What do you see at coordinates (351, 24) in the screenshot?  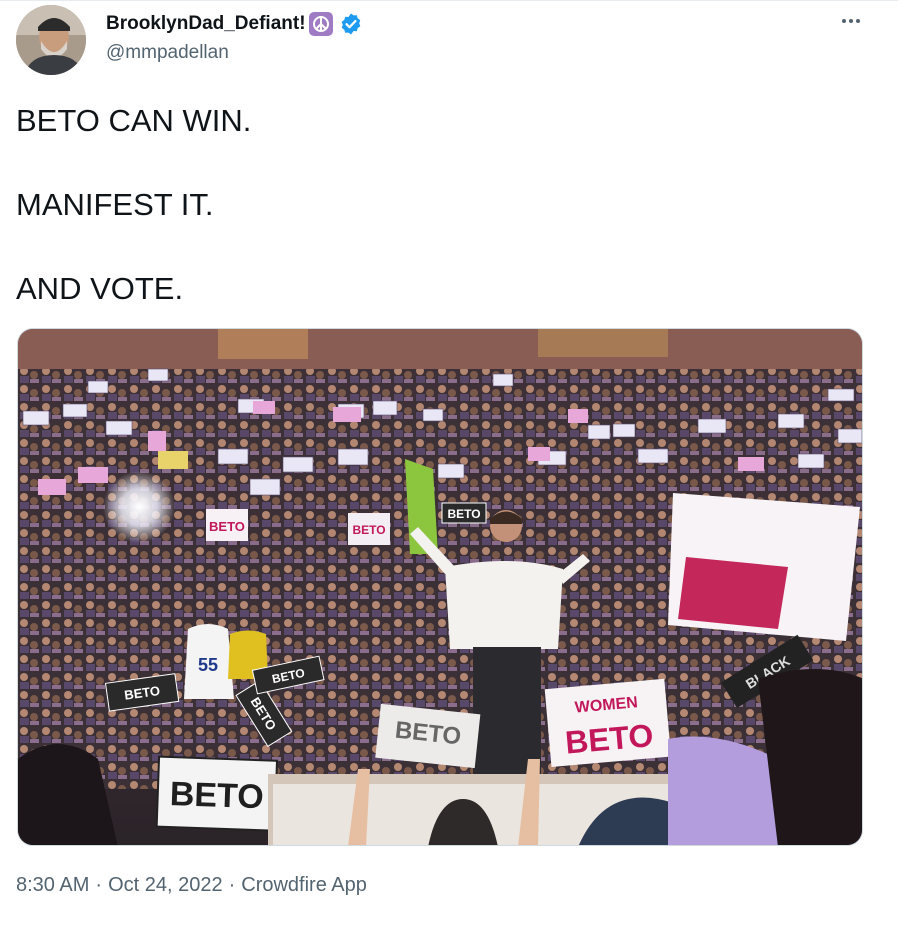 I see `verified-badge-icon` at bounding box center [351, 24].